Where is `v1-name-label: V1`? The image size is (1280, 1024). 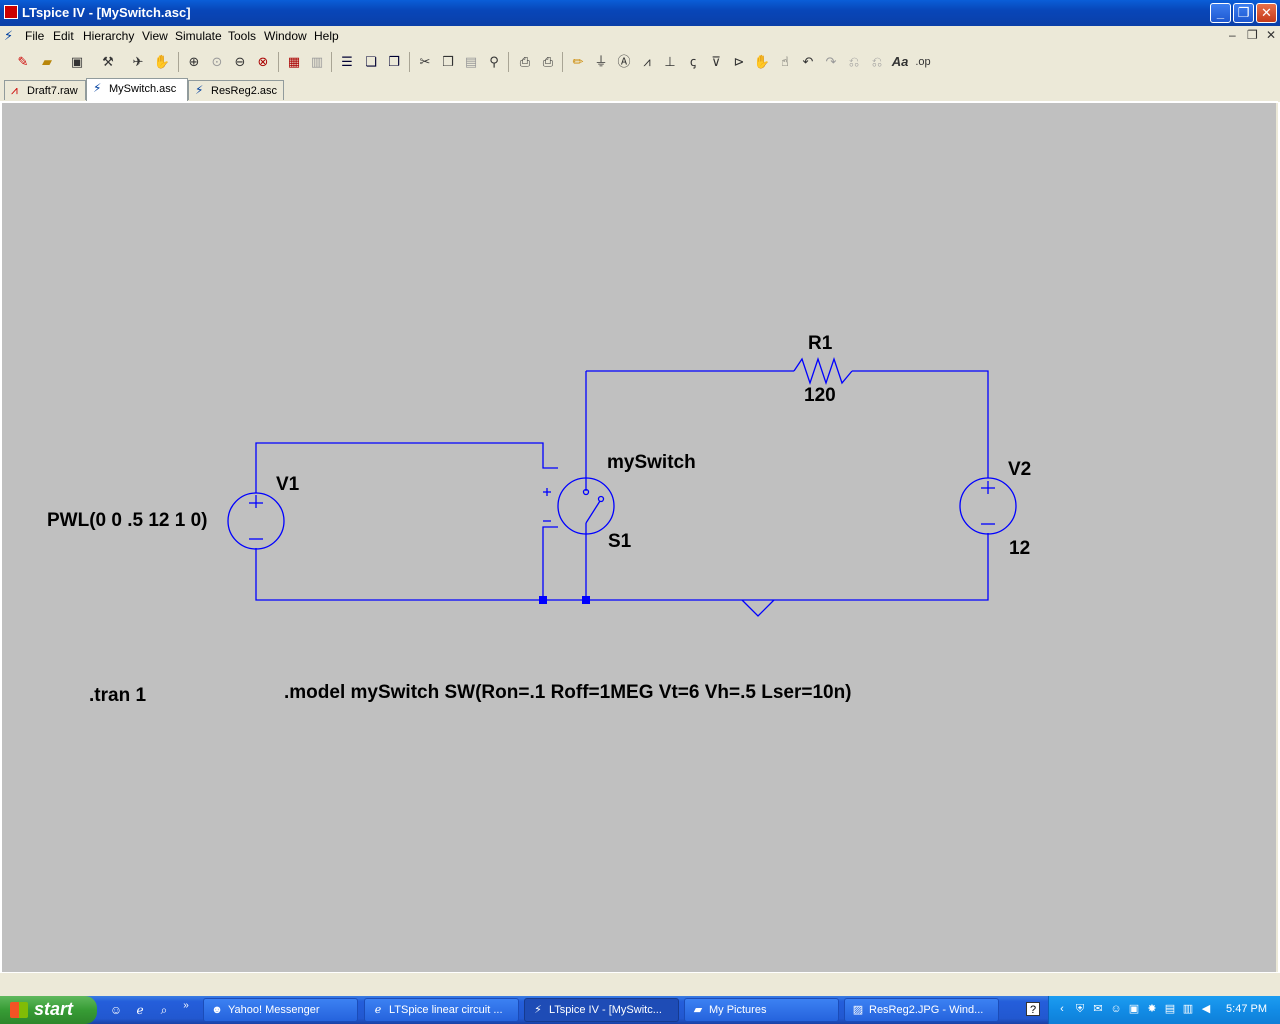
v1-name-label: V1 is located at coordinates (287, 485).